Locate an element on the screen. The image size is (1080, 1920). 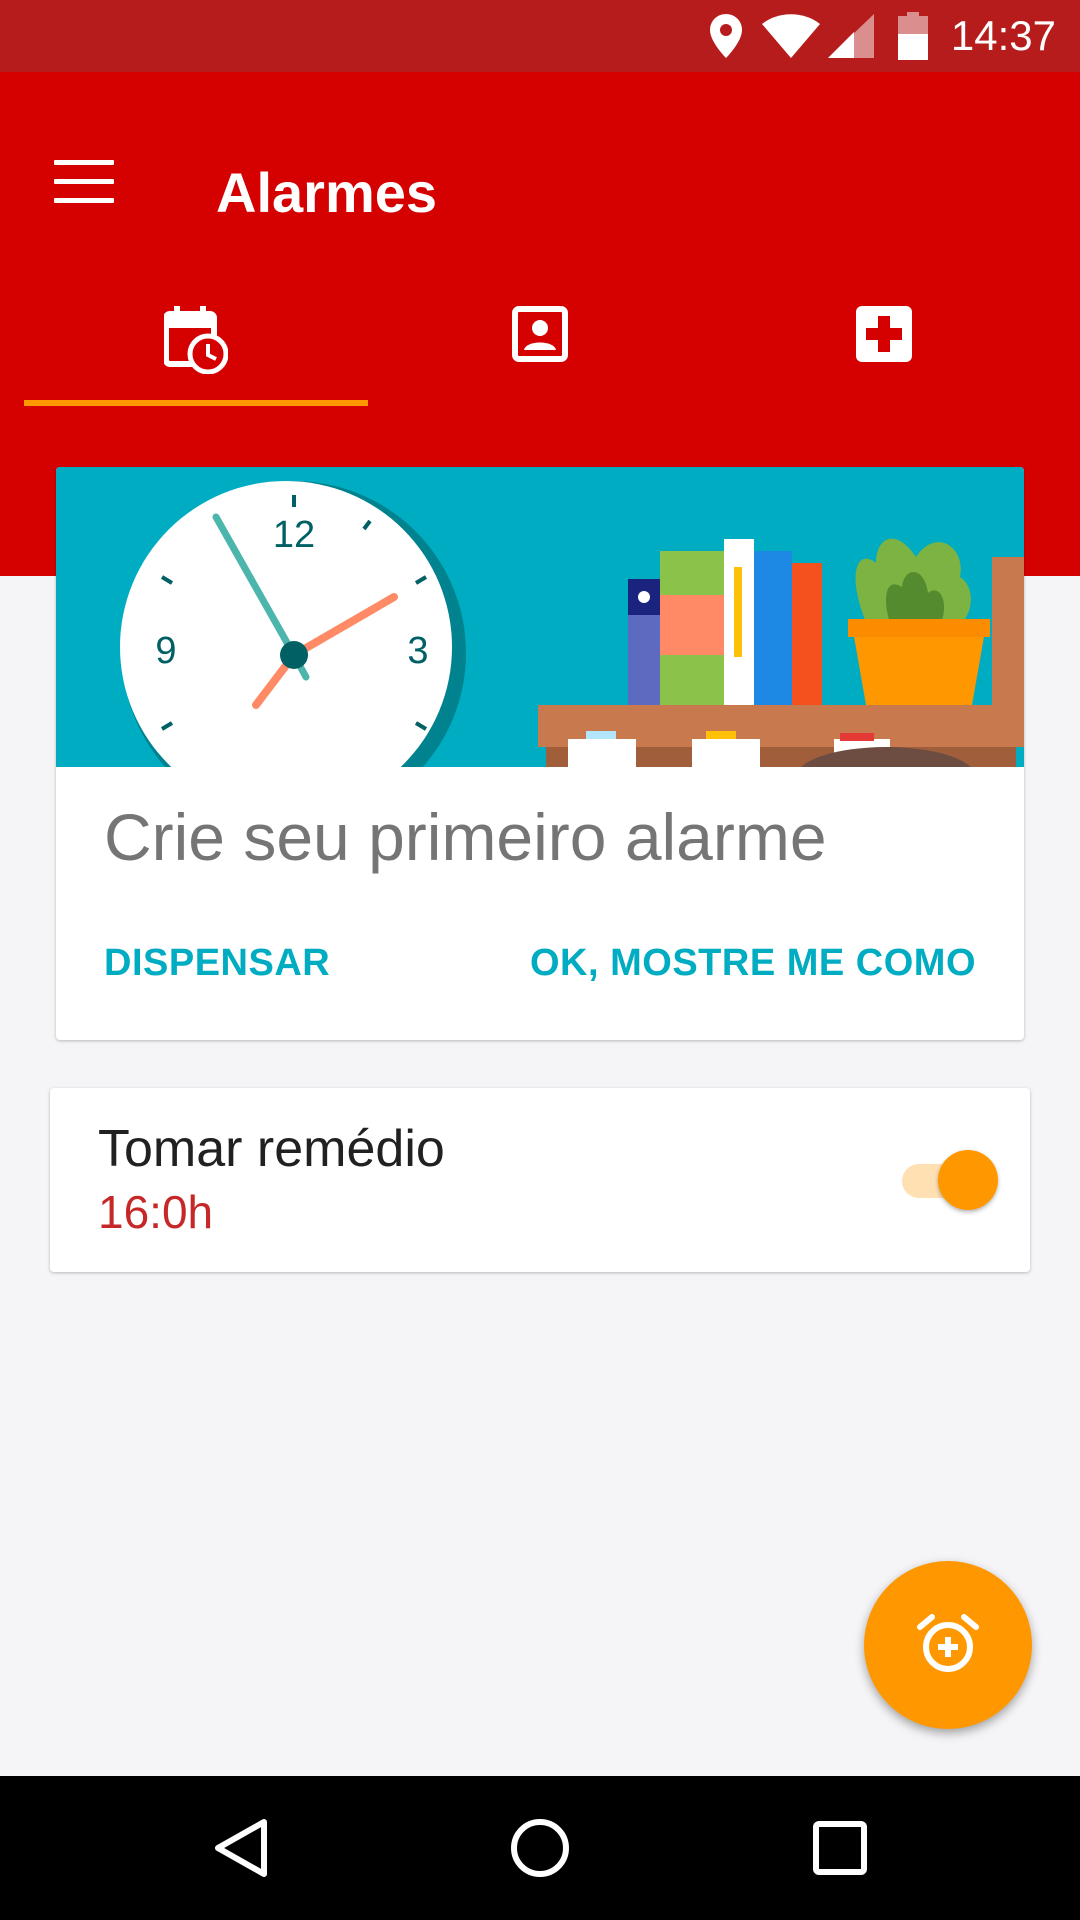
calendar-clock-icon is located at coordinates (196, 340).